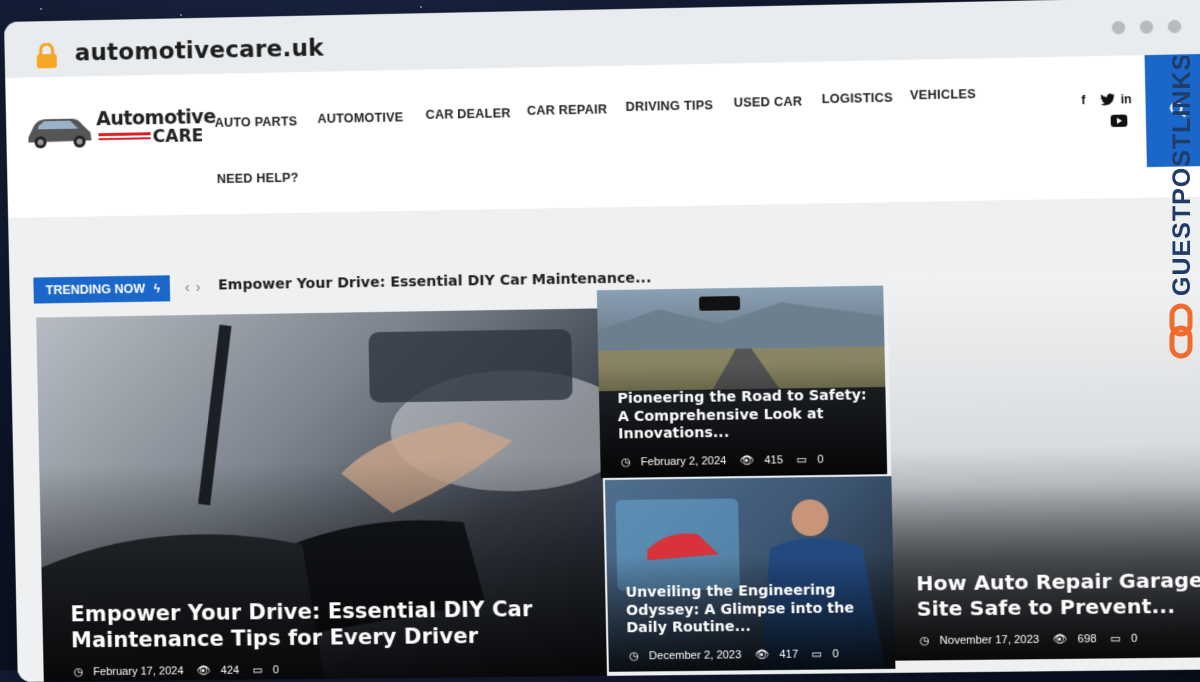  I want to click on chevron-left-icon: ‹, so click(190, 287).